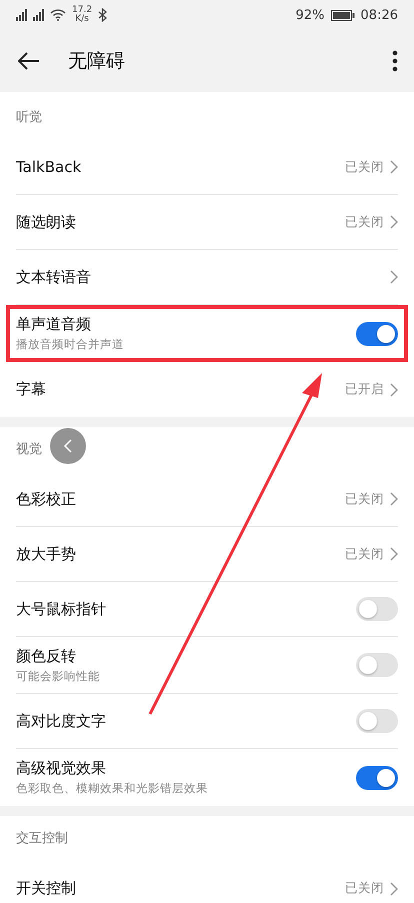 This screenshot has width=414, height=903. I want to click on settings-row: 单声道音频 播放音频时合并声道, so click(207, 333).